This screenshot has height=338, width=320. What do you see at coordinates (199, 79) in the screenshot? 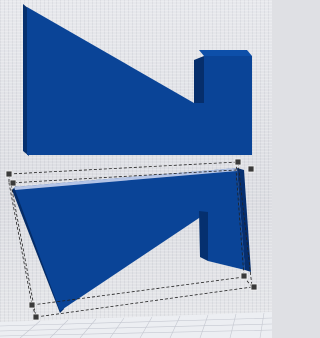
I see `shape-top-notch-face` at bounding box center [199, 79].